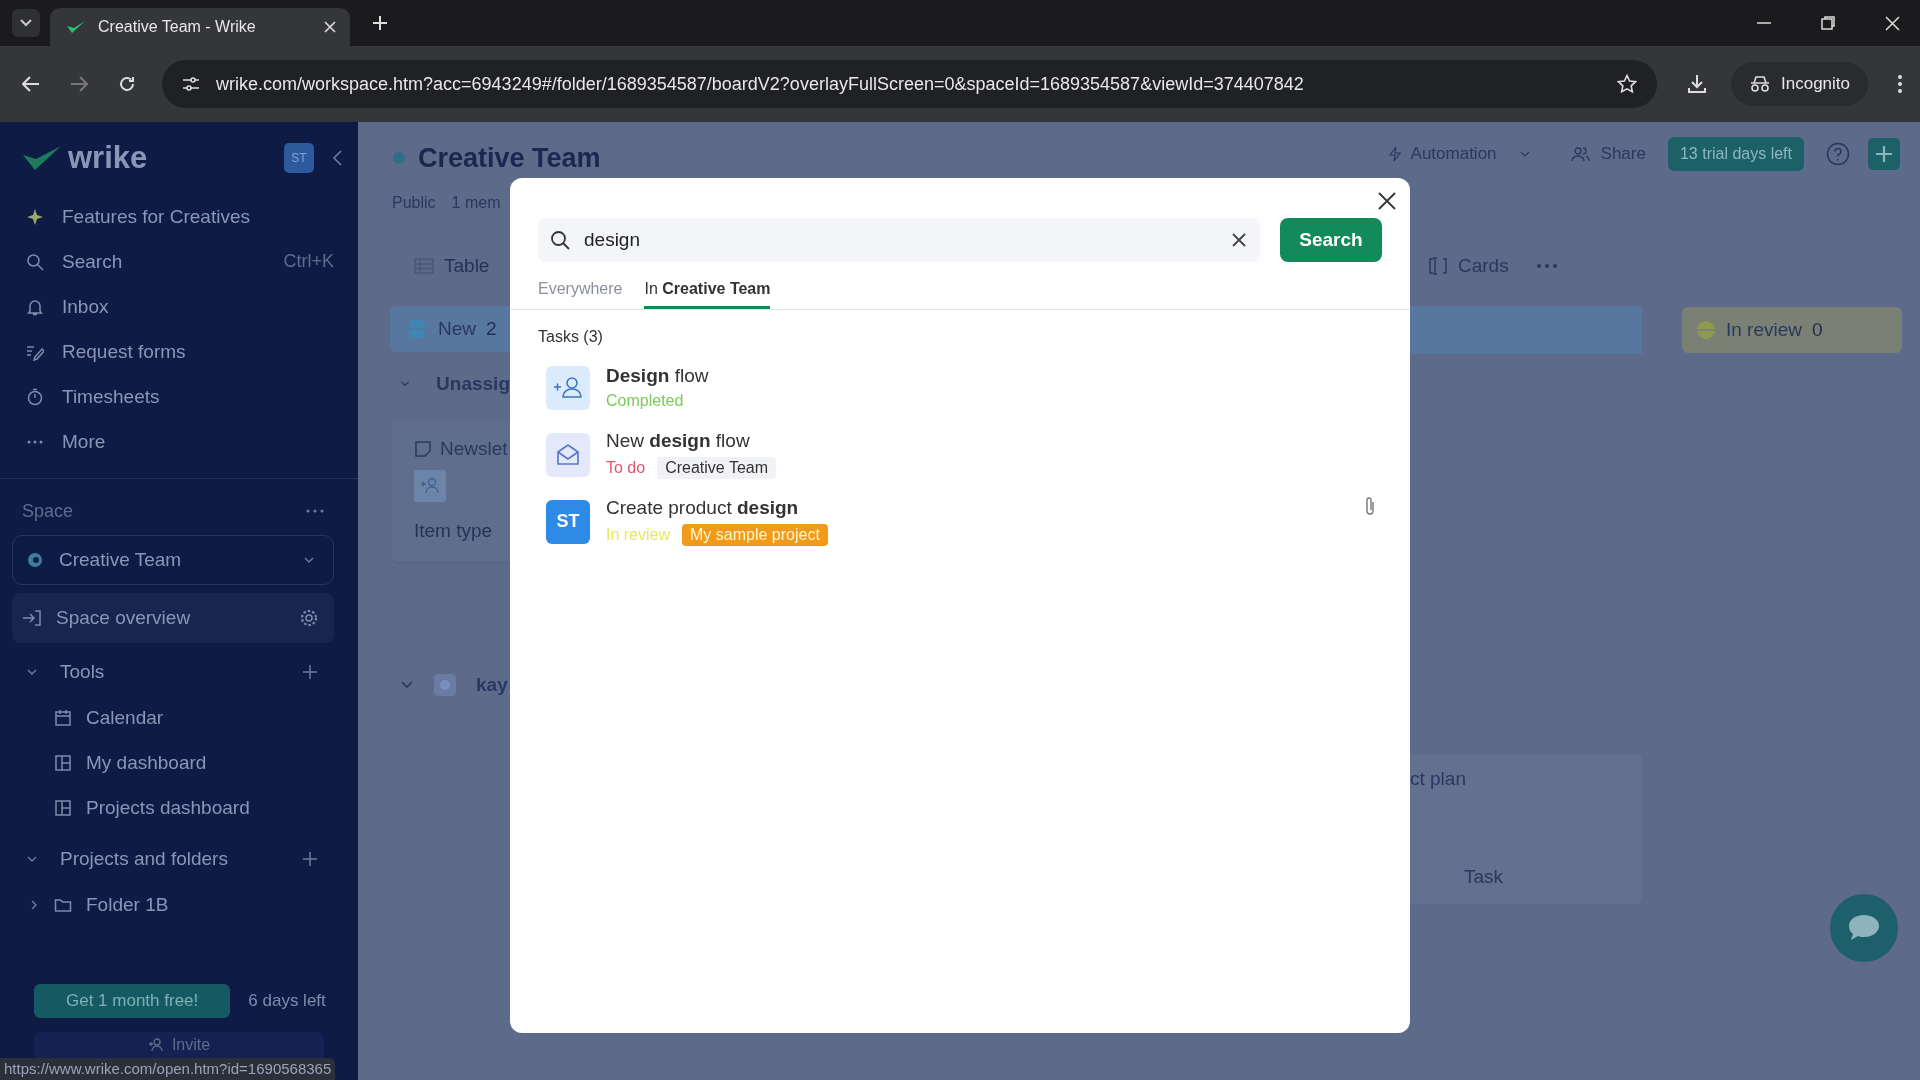  Describe the element at coordinates (173, 306) in the screenshot. I see `nav-item: Inbox` at that location.